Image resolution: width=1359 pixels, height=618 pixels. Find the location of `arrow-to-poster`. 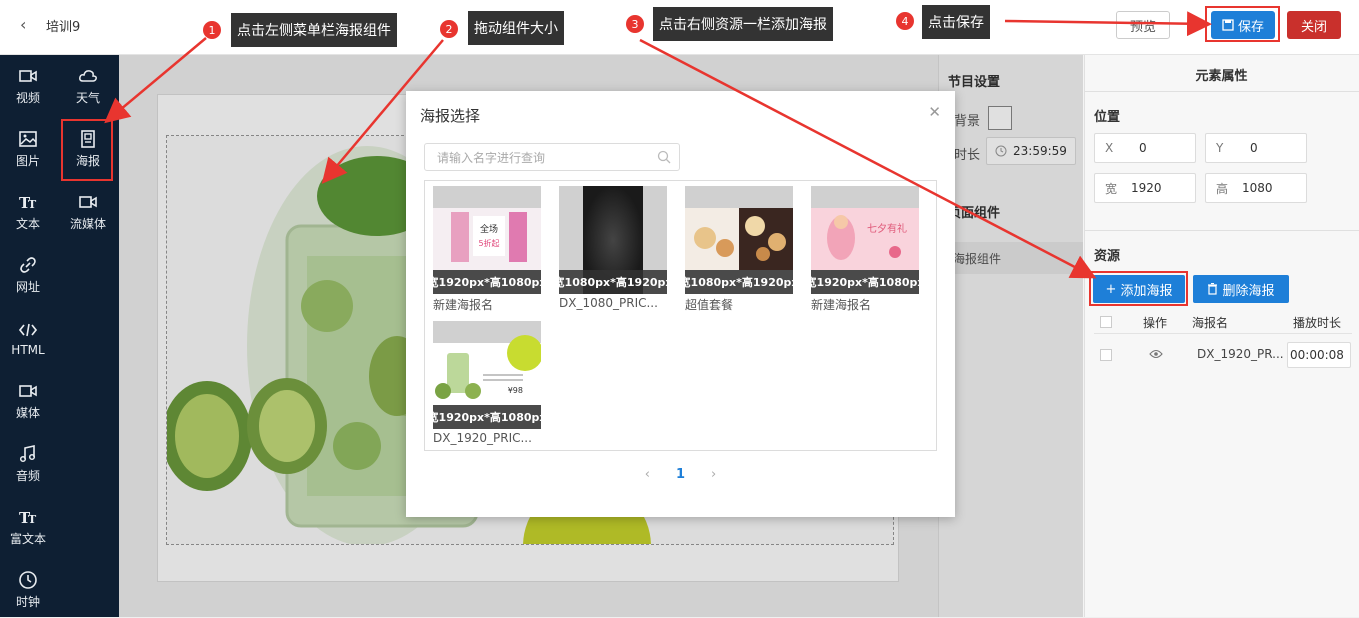

arrow-to-poster is located at coordinates (155, 80).